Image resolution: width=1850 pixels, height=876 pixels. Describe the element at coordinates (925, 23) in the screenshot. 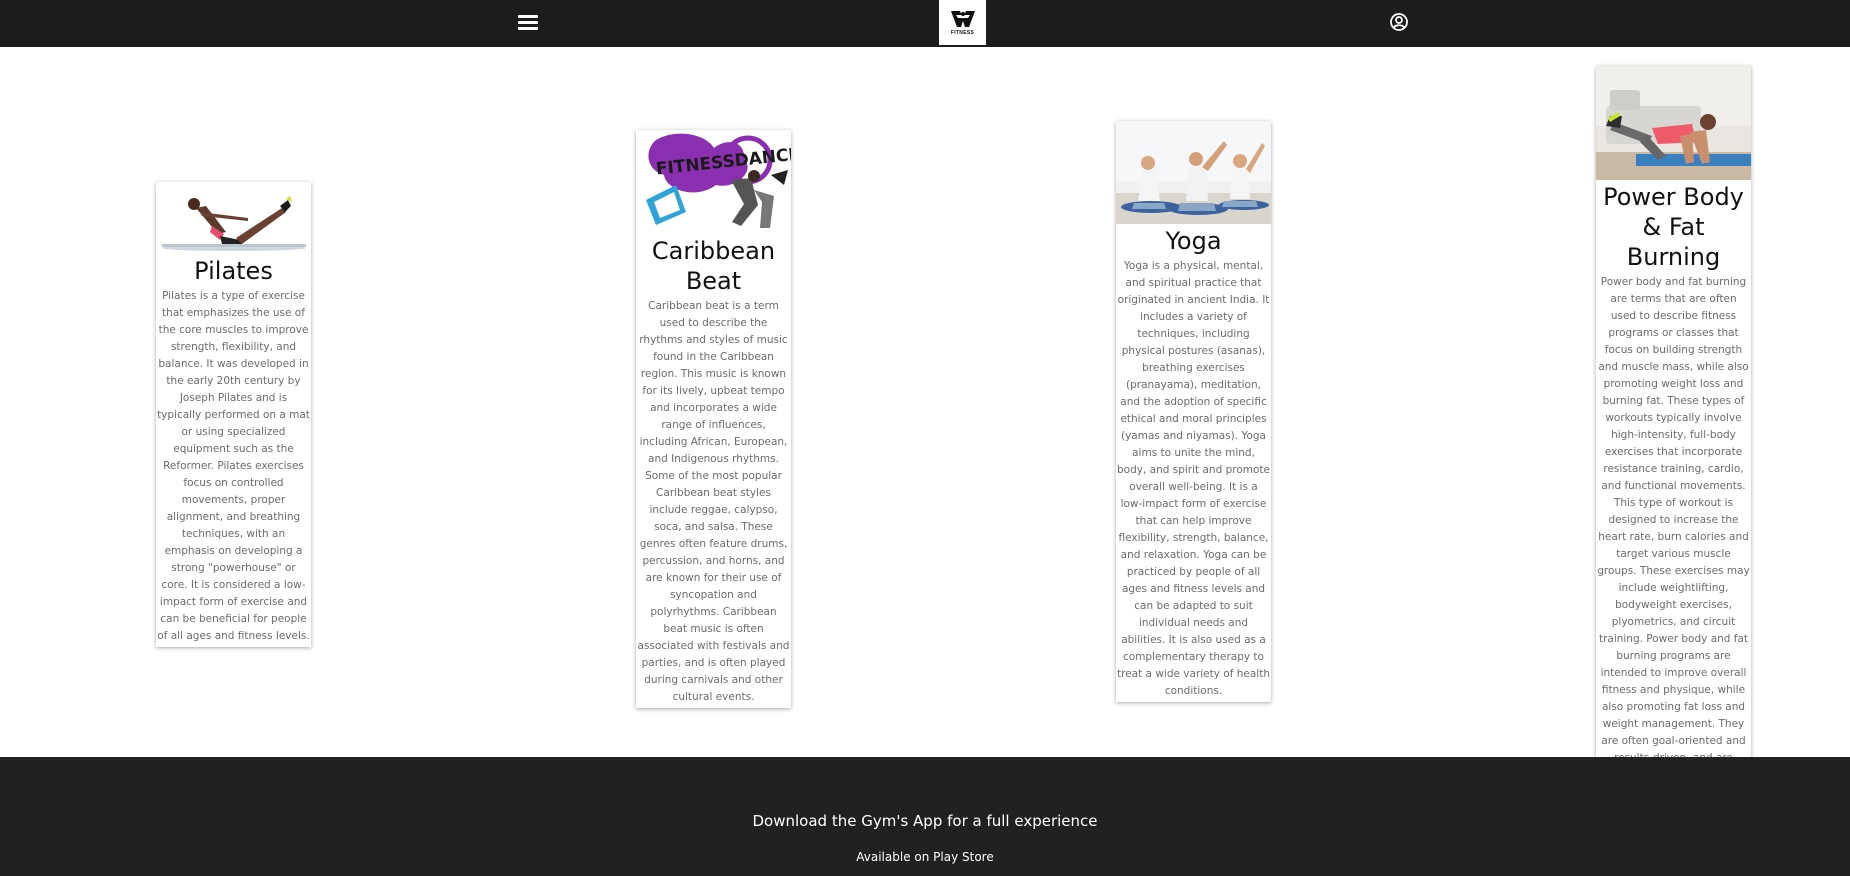

I see `top-navbar: FITNESS` at that location.